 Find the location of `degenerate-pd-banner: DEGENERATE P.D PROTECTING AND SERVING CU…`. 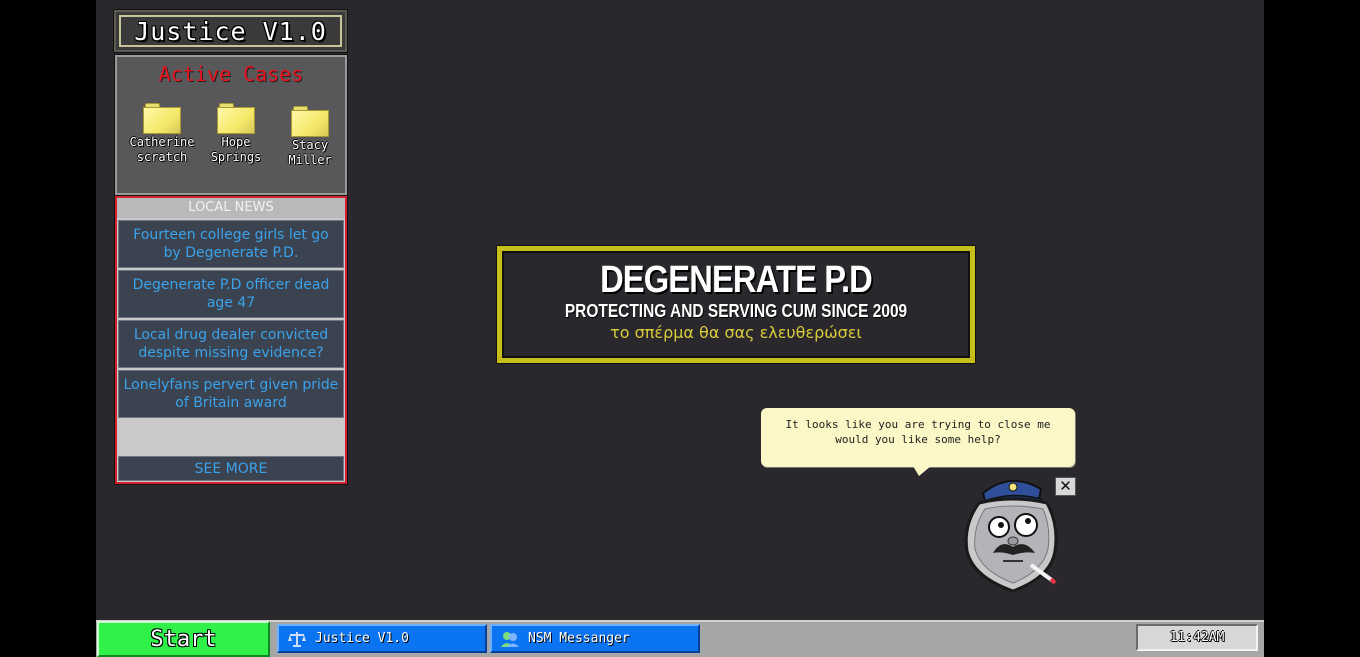

degenerate-pd-banner: DEGENERATE P.D PROTECTING AND SERVING CU… is located at coordinates (736, 304).